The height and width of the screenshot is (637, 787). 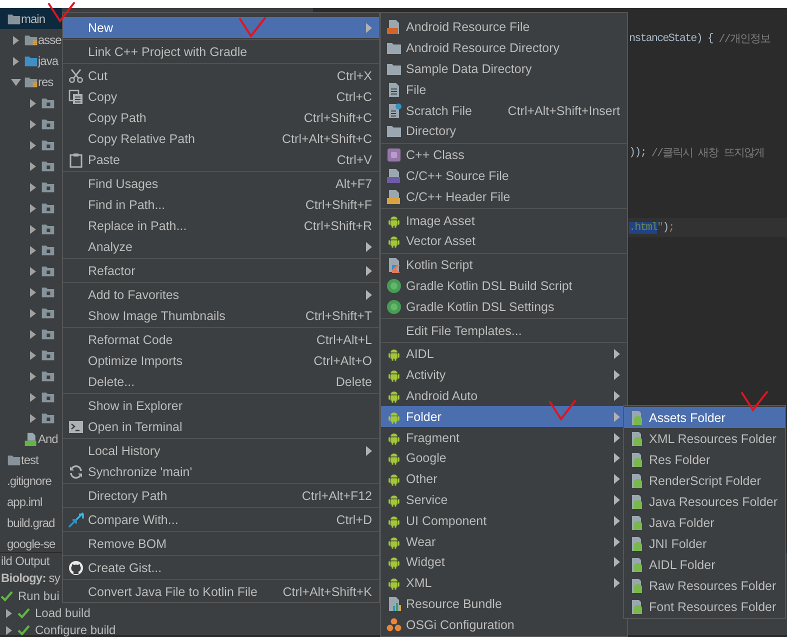 I want to click on menu-item: RenderScript Folder, so click(x=704, y=480).